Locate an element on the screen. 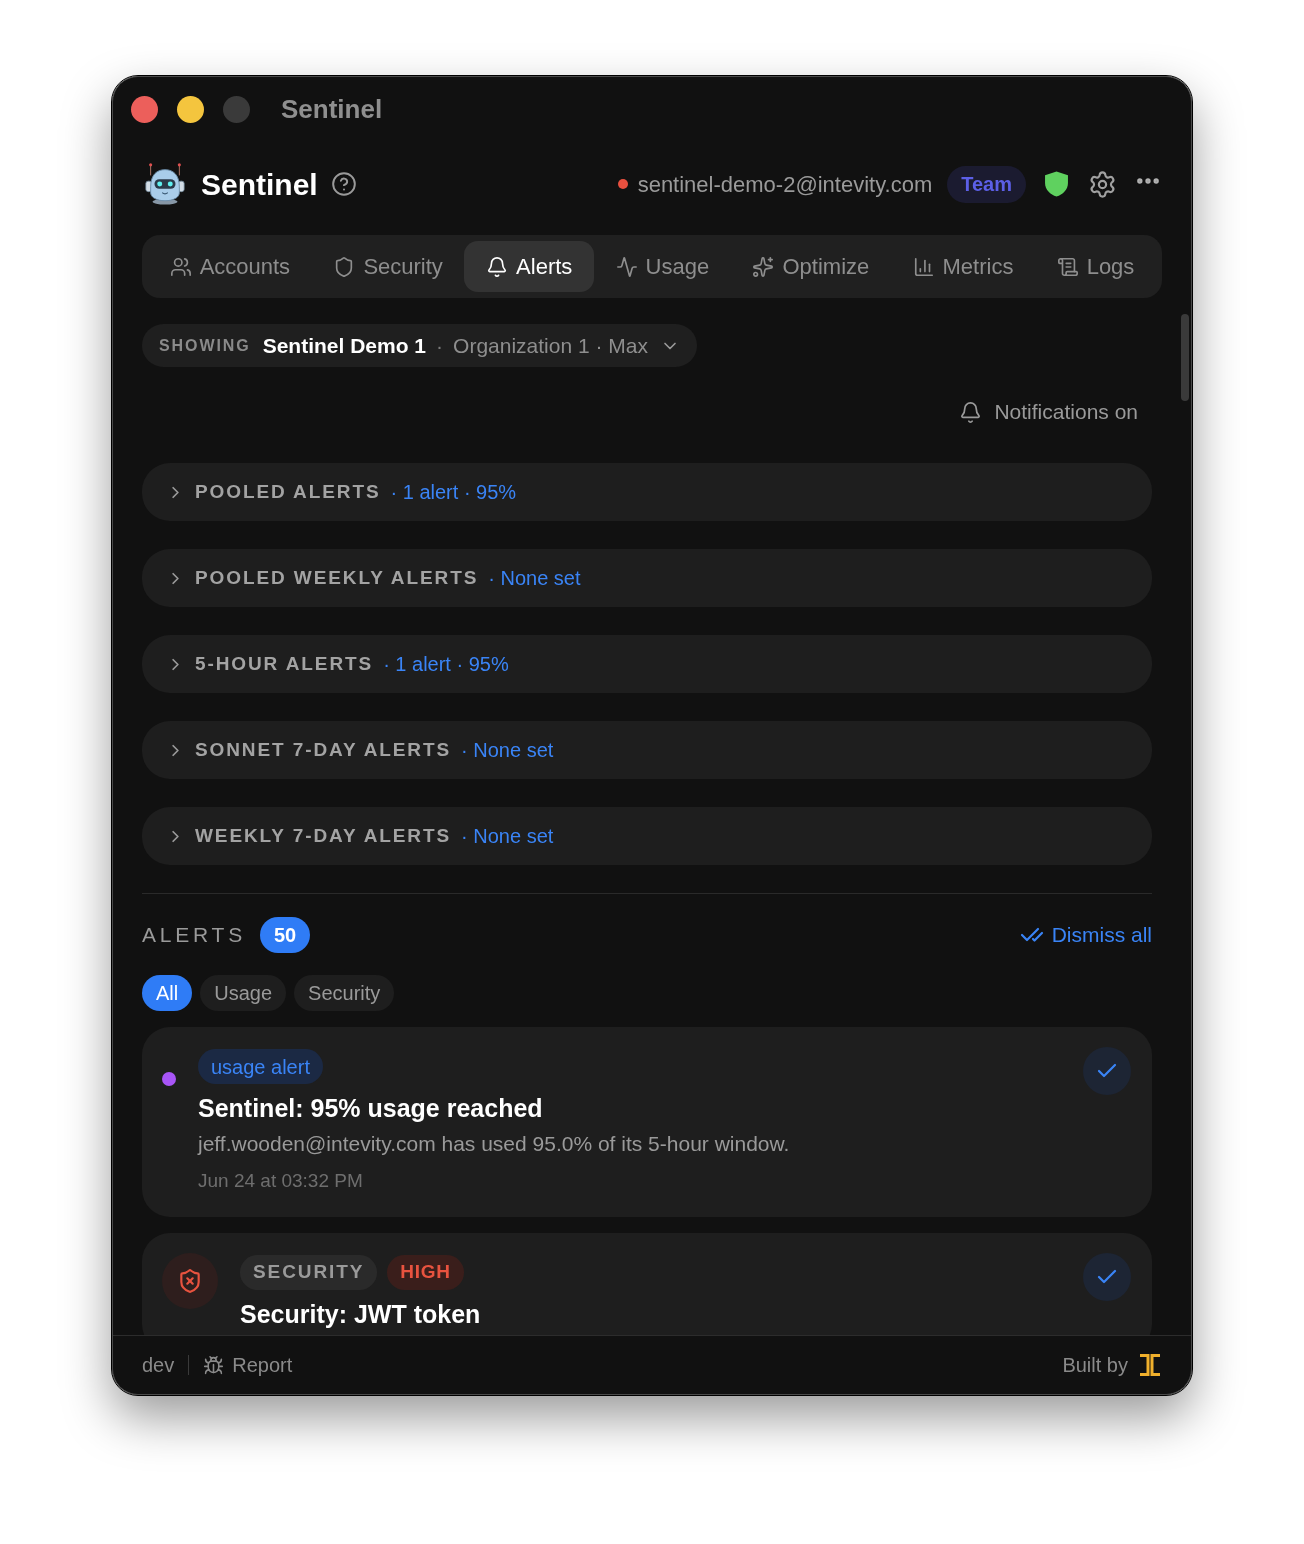 The width and height of the screenshot is (1304, 1544). bug-icon is located at coordinates (214, 1365).